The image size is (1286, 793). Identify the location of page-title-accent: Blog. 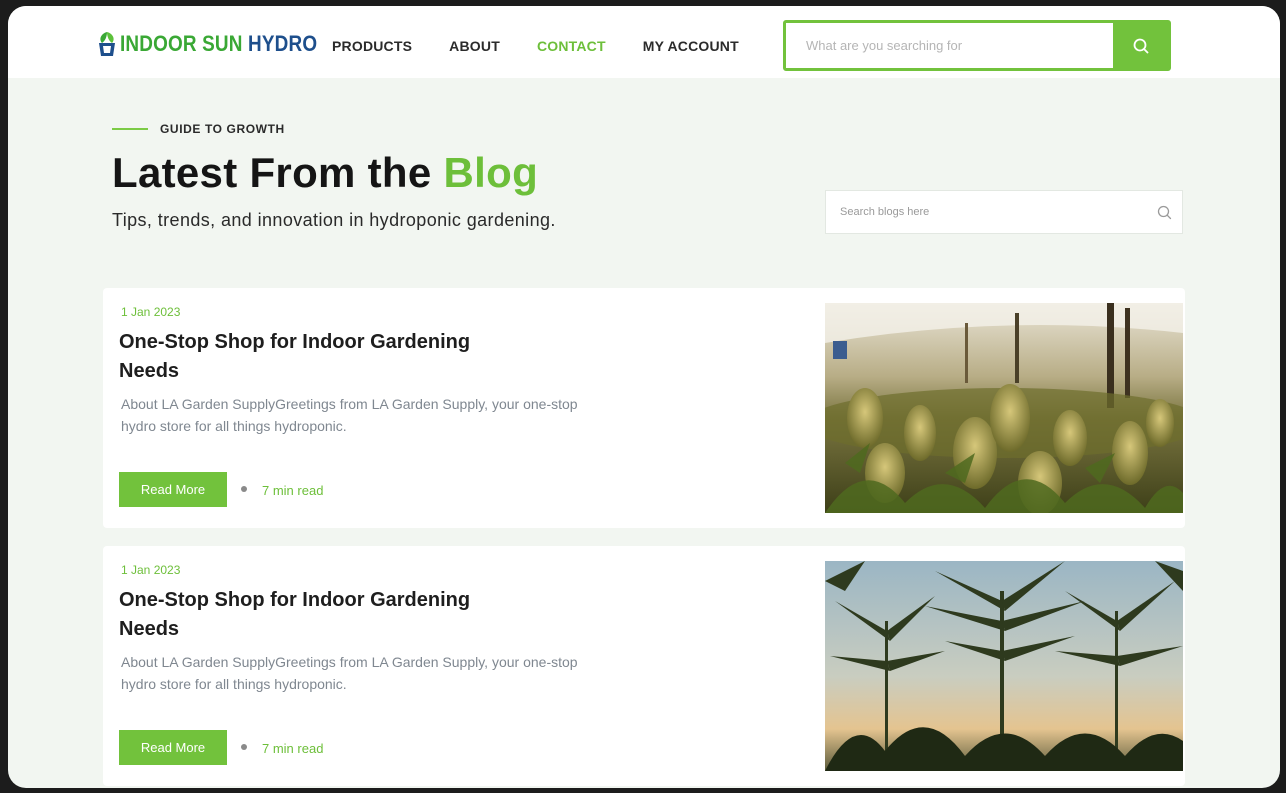
(491, 172).